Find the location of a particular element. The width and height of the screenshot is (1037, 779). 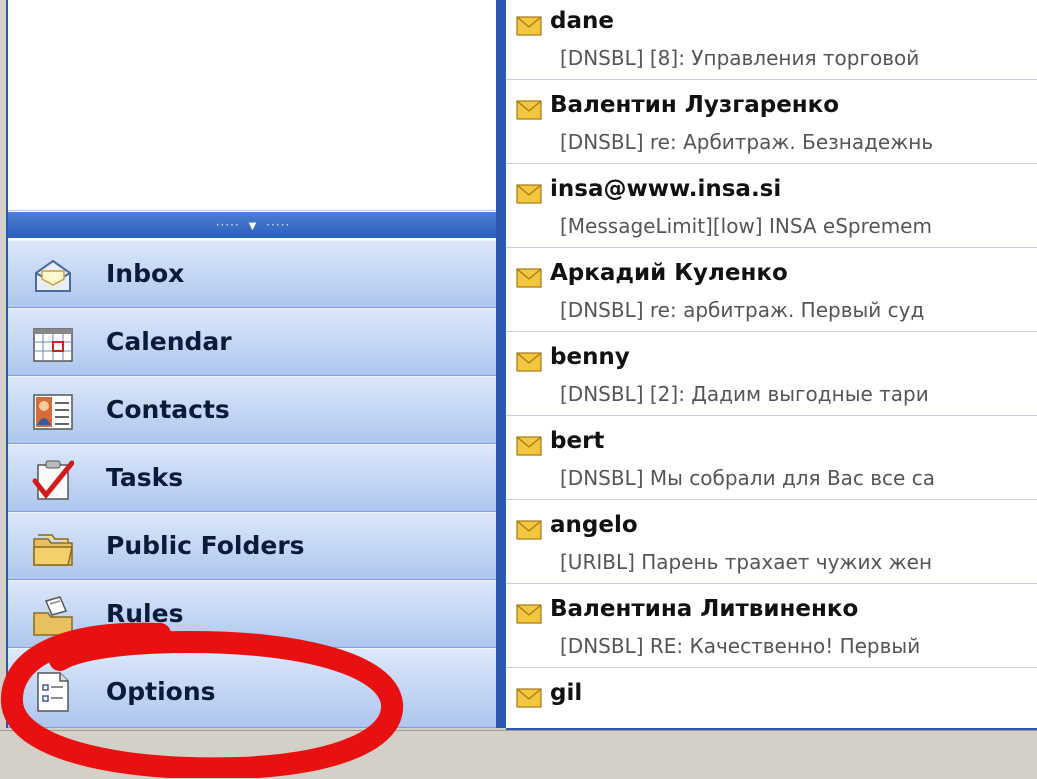

message-row: gil is located at coordinates (771, 698).